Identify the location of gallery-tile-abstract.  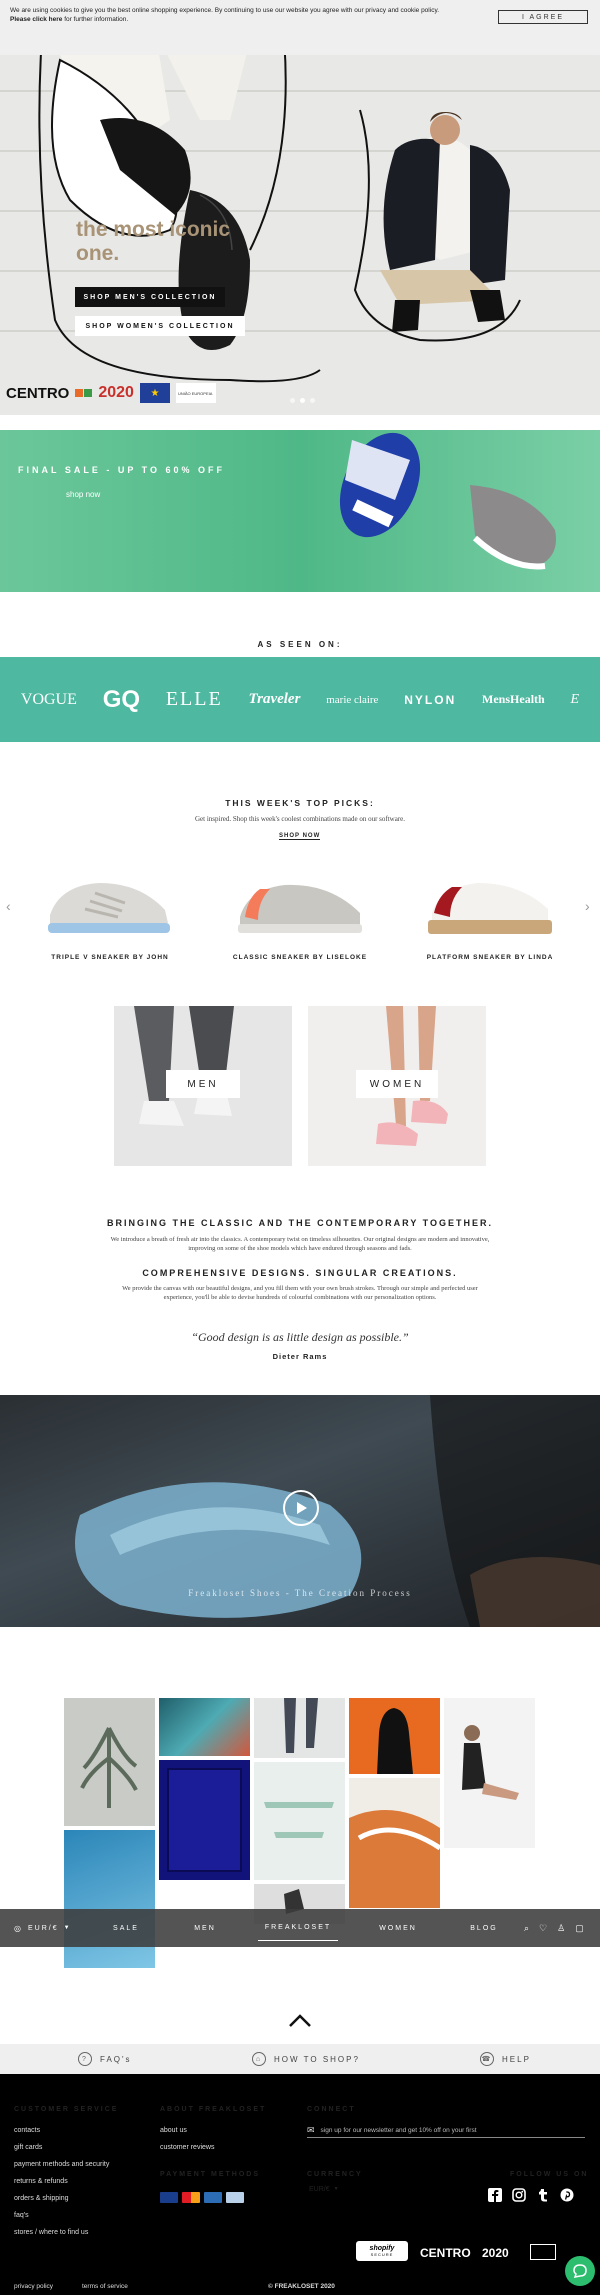
(204, 1727).